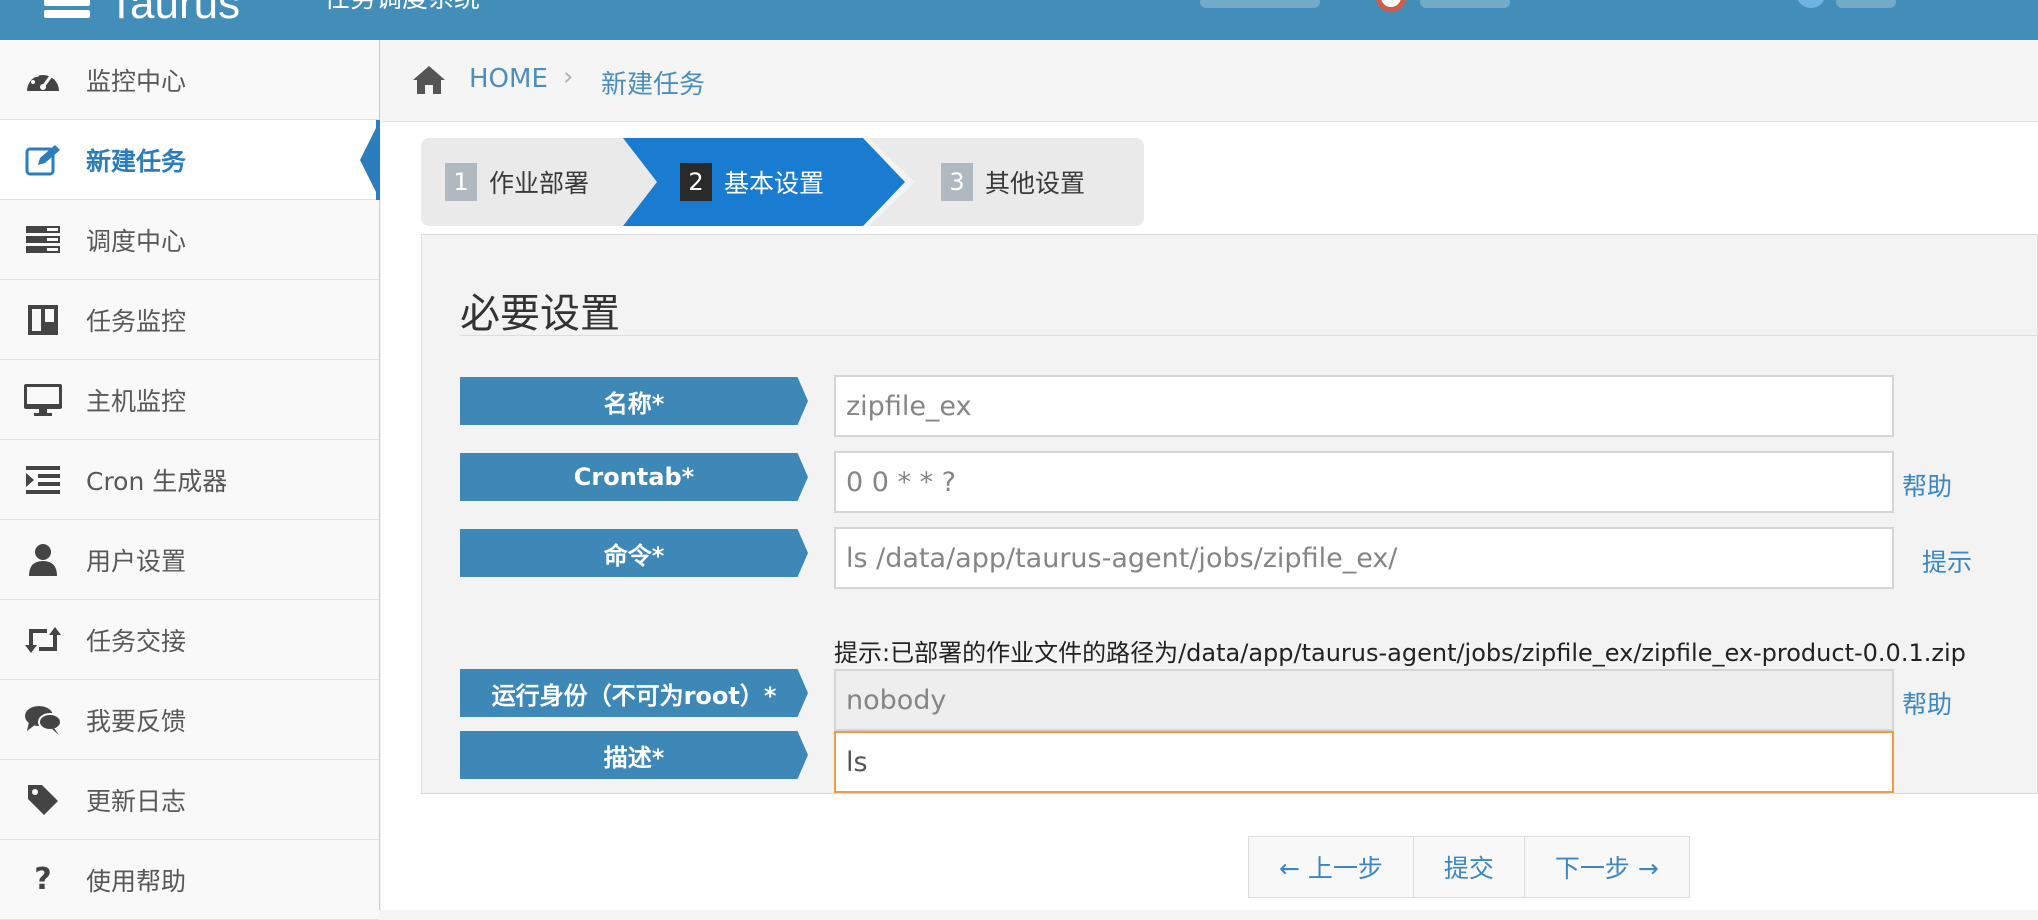 The image size is (2038, 920). What do you see at coordinates (1364, 700) in the screenshot?
I see `run-as-input: nobody` at bounding box center [1364, 700].